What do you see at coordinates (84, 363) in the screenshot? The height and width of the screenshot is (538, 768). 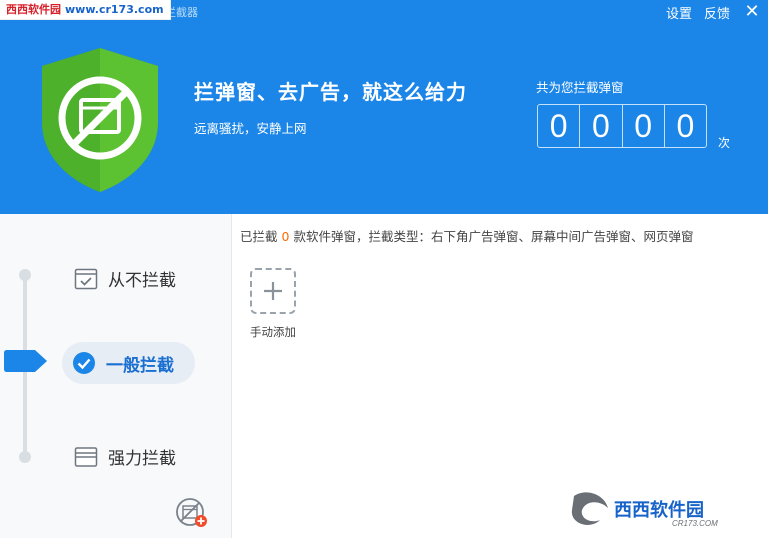 I see `check-circle-icon` at bounding box center [84, 363].